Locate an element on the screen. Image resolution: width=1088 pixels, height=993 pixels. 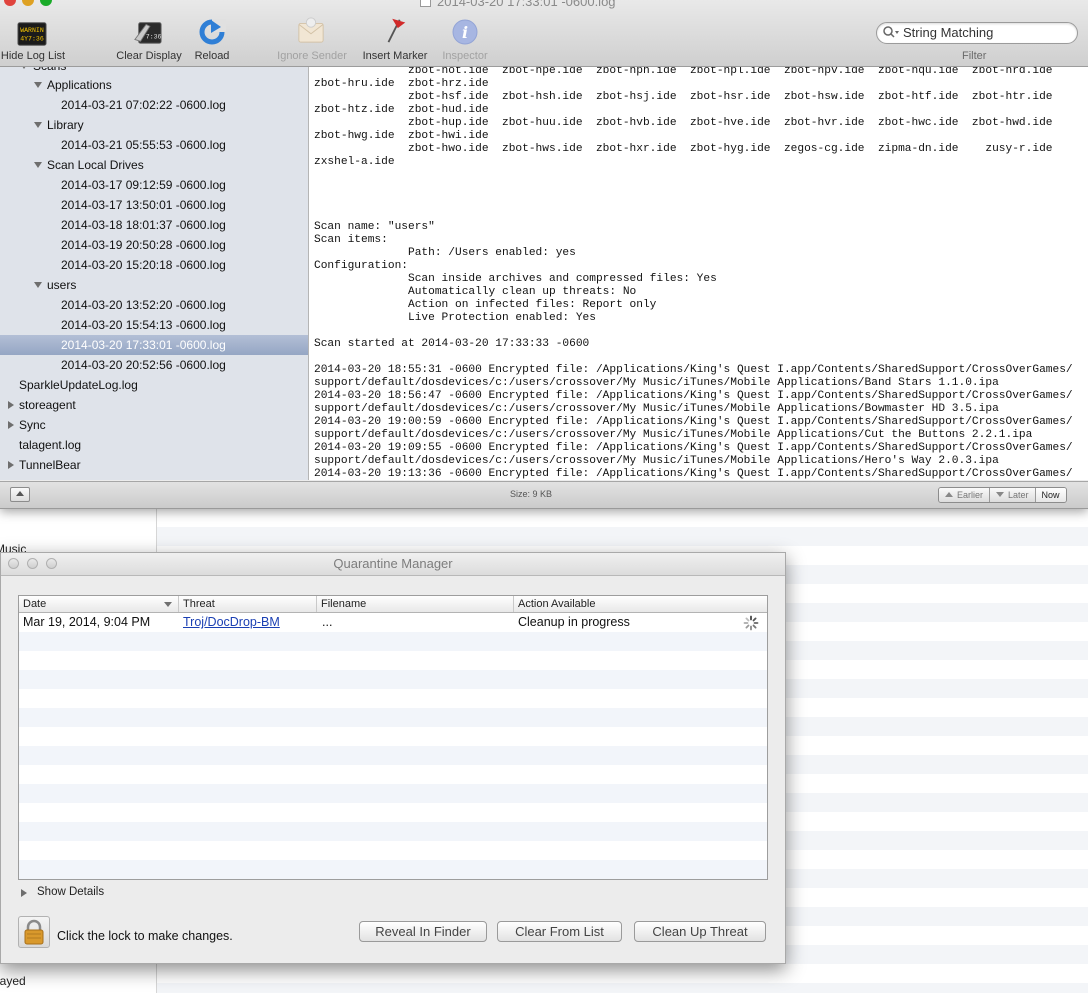
toggle-log-list-button is located at coordinates (20, 494).